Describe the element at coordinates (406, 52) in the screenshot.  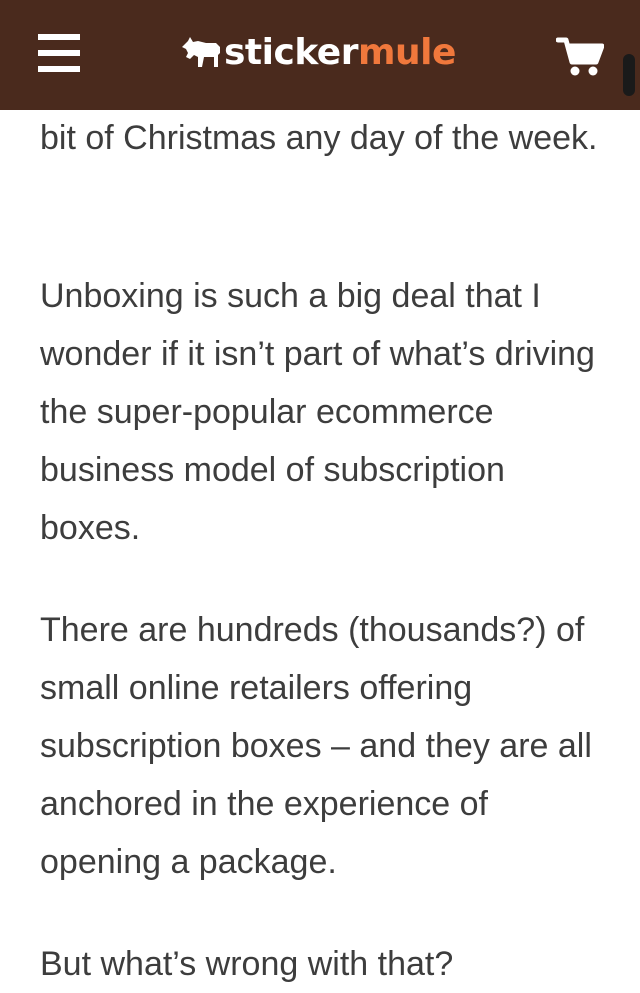
I see `logo-text-mule: mule` at that location.